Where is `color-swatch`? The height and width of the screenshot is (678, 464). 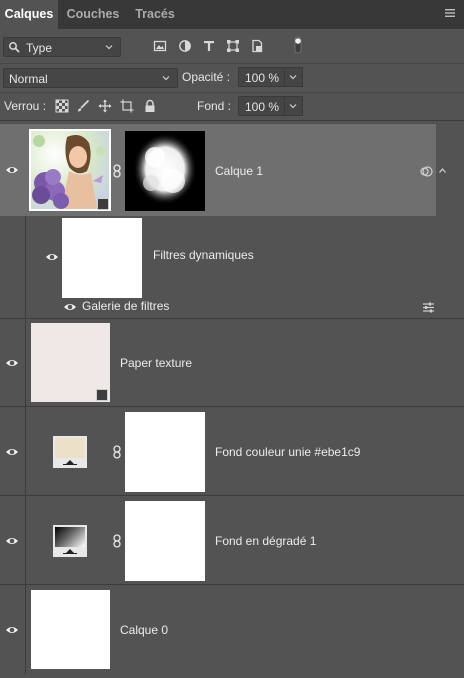 color-swatch is located at coordinates (70, 448).